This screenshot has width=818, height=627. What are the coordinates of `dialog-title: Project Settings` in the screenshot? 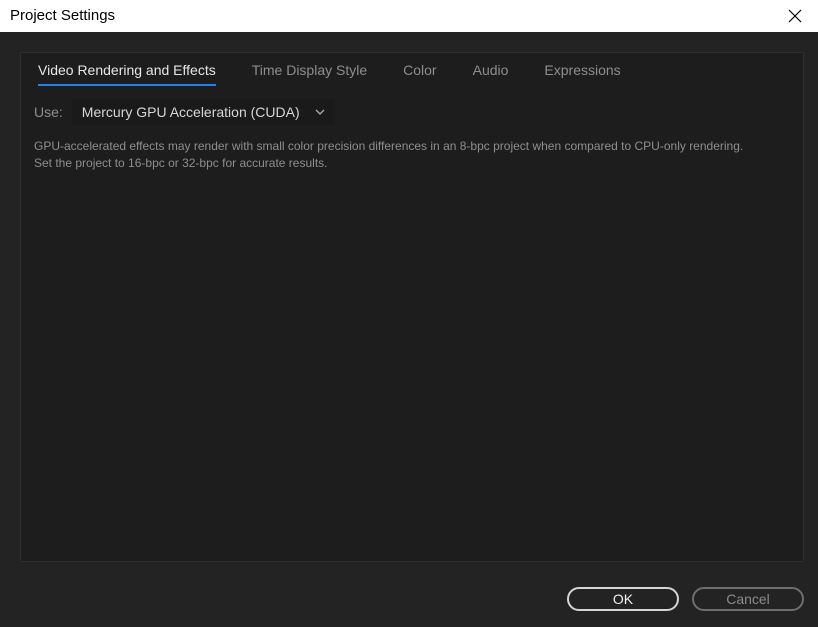 It's located at (63, 15).